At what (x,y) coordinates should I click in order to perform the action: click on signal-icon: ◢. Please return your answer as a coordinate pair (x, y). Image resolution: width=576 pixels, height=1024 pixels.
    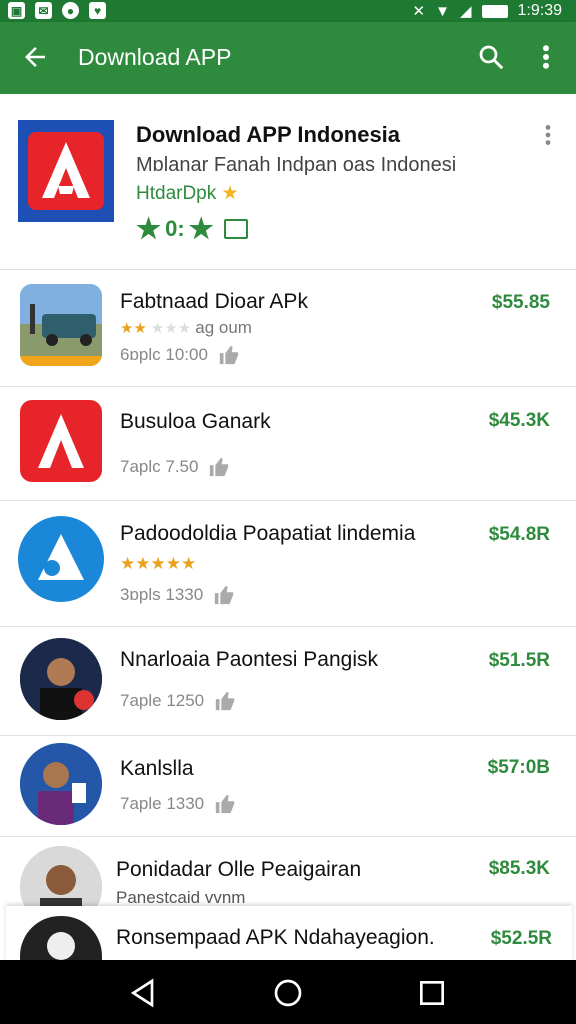
    Looking at the image, I should click on (465, 11).